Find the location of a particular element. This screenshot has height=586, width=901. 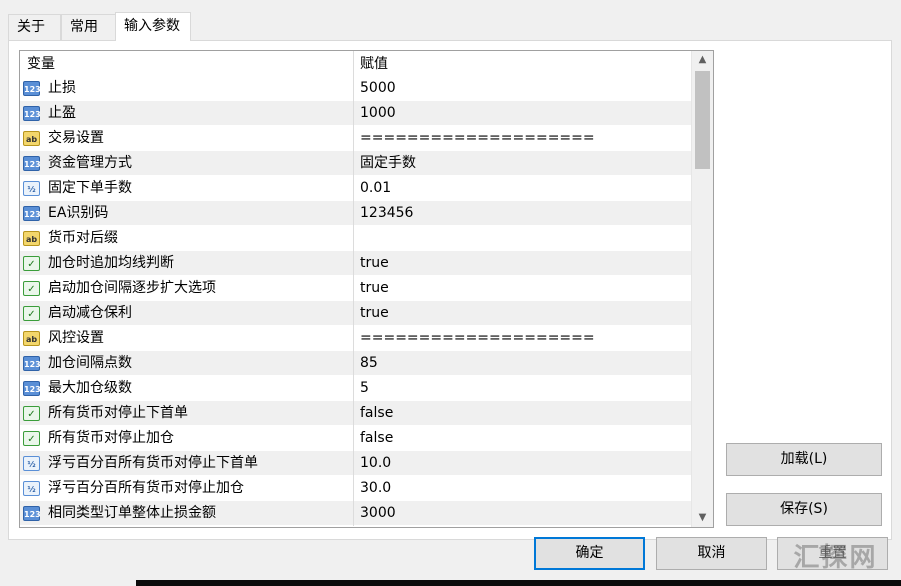

parameter-row: 123 加仓间隔点数 85 is located at coordinates (355, 363).